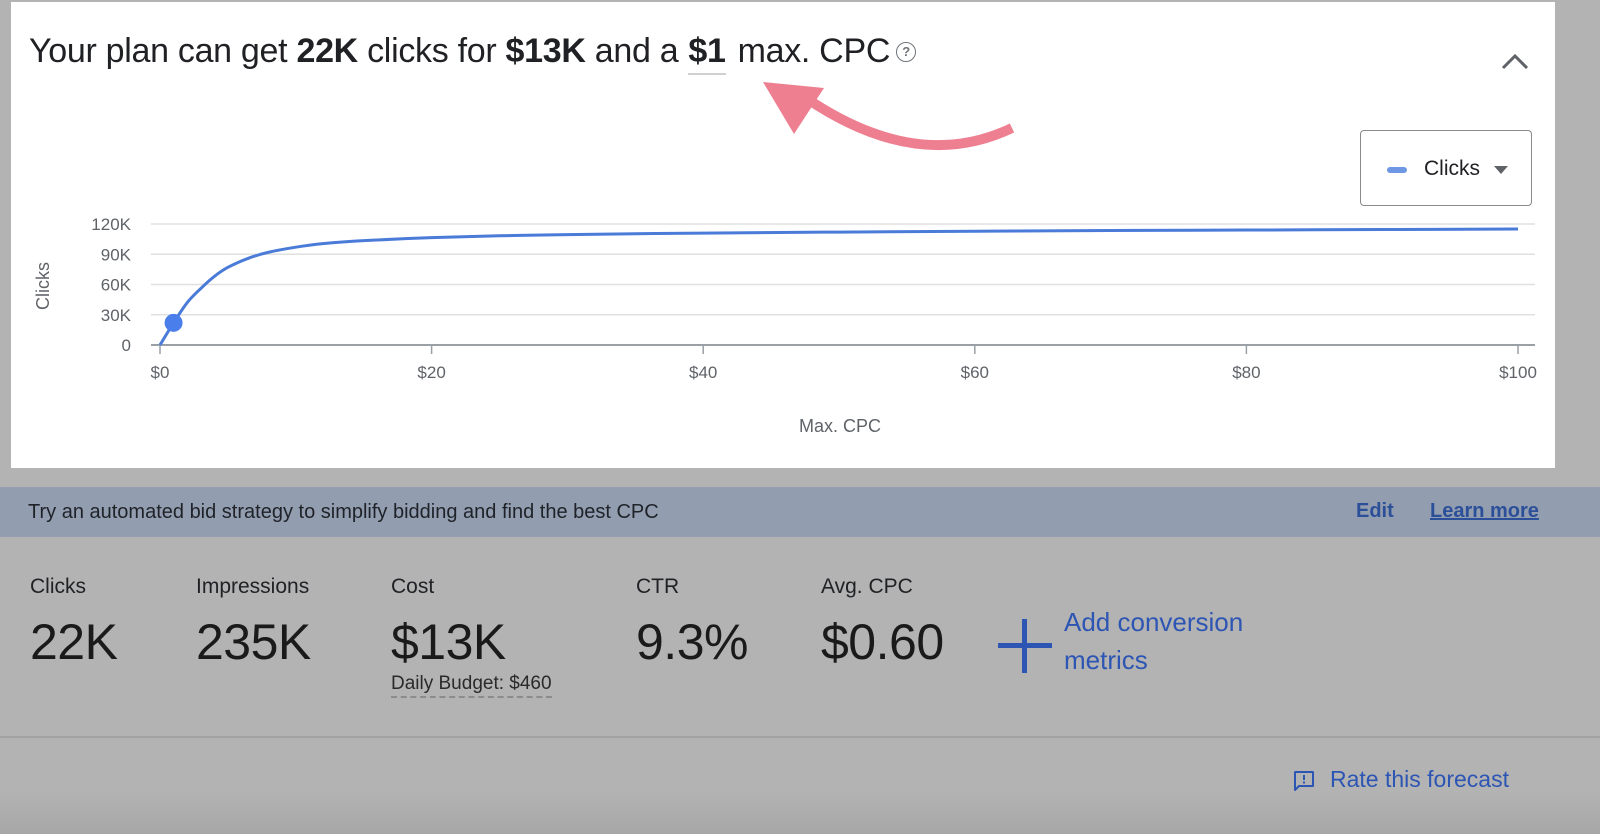  What do you see at coordinates (703, 372) in the screenshot?
I see `x-tick-label: $40` at bounding box center [703, 372].